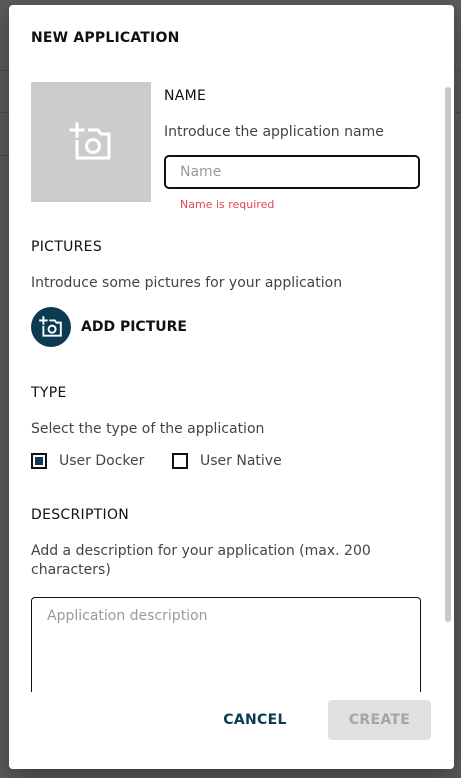 Image resolution: width=461 pixels, height=778 pixels. I want to click on checkbox-checked-indicator, so click(39, 461).